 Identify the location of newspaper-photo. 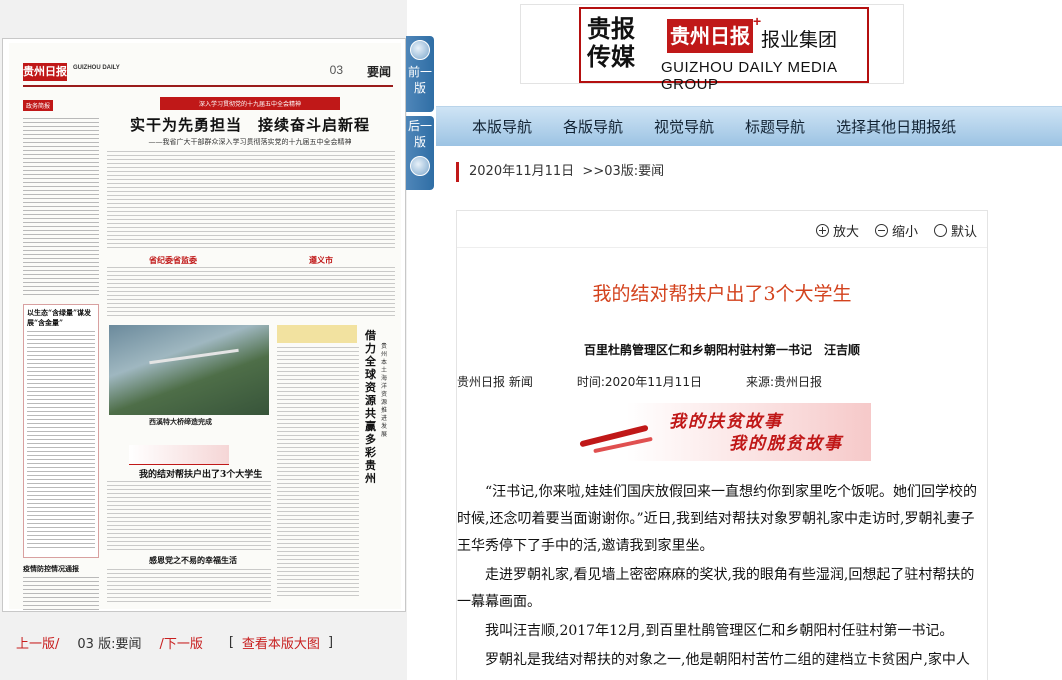
(189, 370).